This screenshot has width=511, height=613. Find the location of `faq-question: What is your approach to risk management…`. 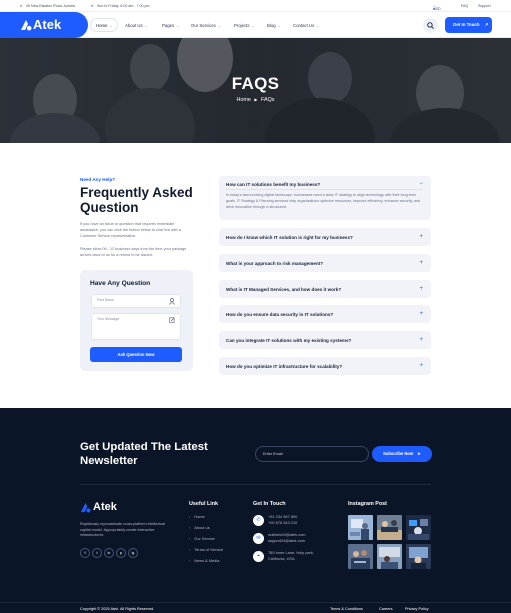

faq-question: What is your approach to risk management… is located at coordinates (274, 263).